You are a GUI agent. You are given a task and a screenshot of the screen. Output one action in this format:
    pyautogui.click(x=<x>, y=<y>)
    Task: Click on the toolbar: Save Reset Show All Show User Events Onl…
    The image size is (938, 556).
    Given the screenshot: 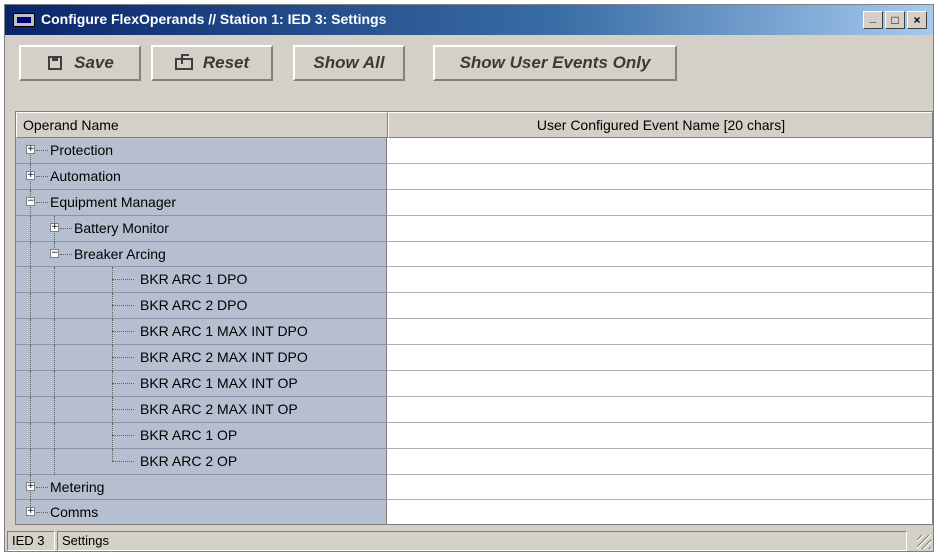 What is the action you would take?
    pyautogui.click(x=469, y=65)
    